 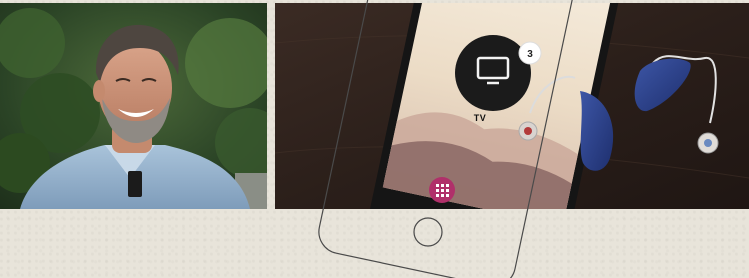 I want to click on program-label: TV, so click(x=480, y=118).